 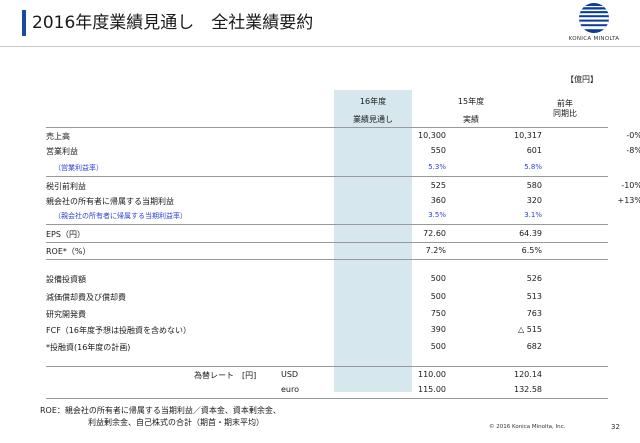 What do you see at coordinates (326, 279) in the screenshot?
I see `row-capex: 設備投資額 500 526` at bounding box center [326, 279].